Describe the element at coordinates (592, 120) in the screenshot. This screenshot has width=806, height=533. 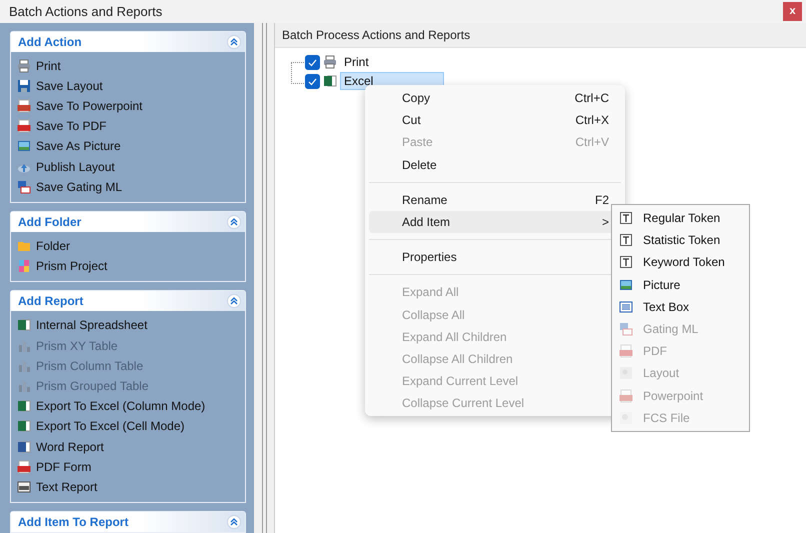
I see `shortcut-label: Ctrl+X` at that location.